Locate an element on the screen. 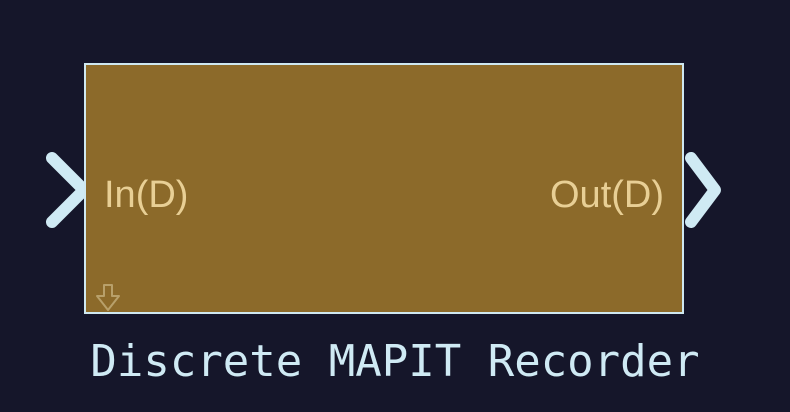 The image size is (790, 412). block-name-label: Discrete MAPIT Recorder is located at coordinates (395, 362).